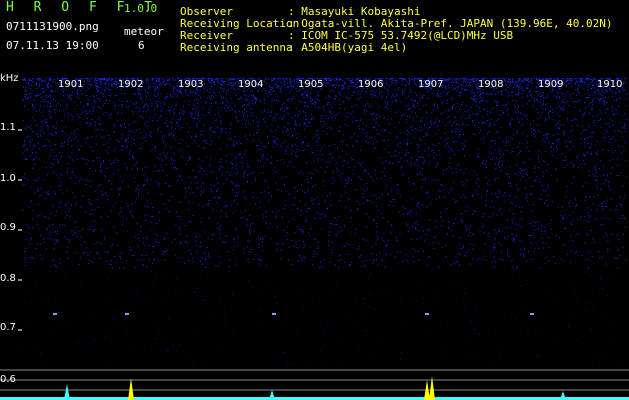 The height and width of the screenshot is (400, 629). I want to click on meteor-label: meteor, so click(144, 31).